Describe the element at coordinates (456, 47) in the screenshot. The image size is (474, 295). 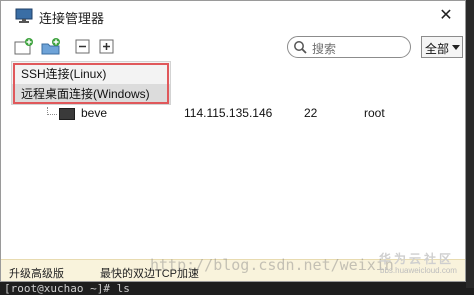
I see `chevron-down-icon` at that location.